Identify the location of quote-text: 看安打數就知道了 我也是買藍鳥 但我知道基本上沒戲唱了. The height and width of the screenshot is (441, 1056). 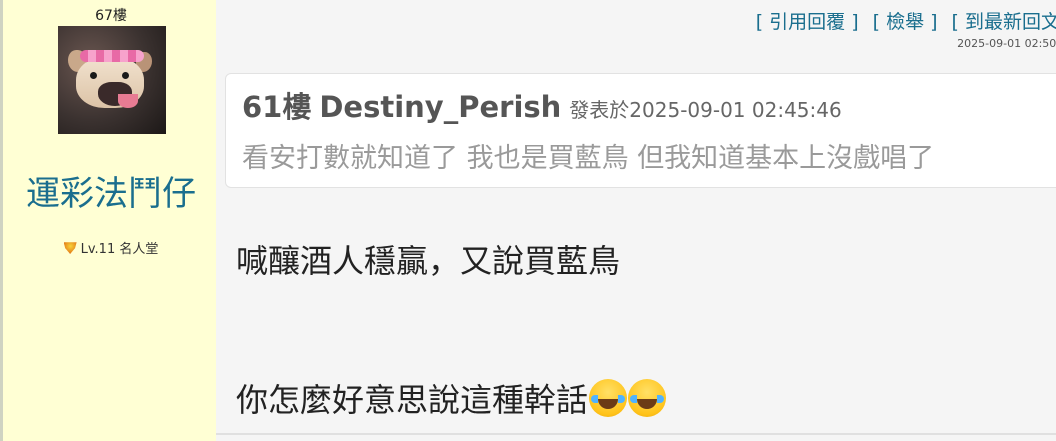
(588, 158).